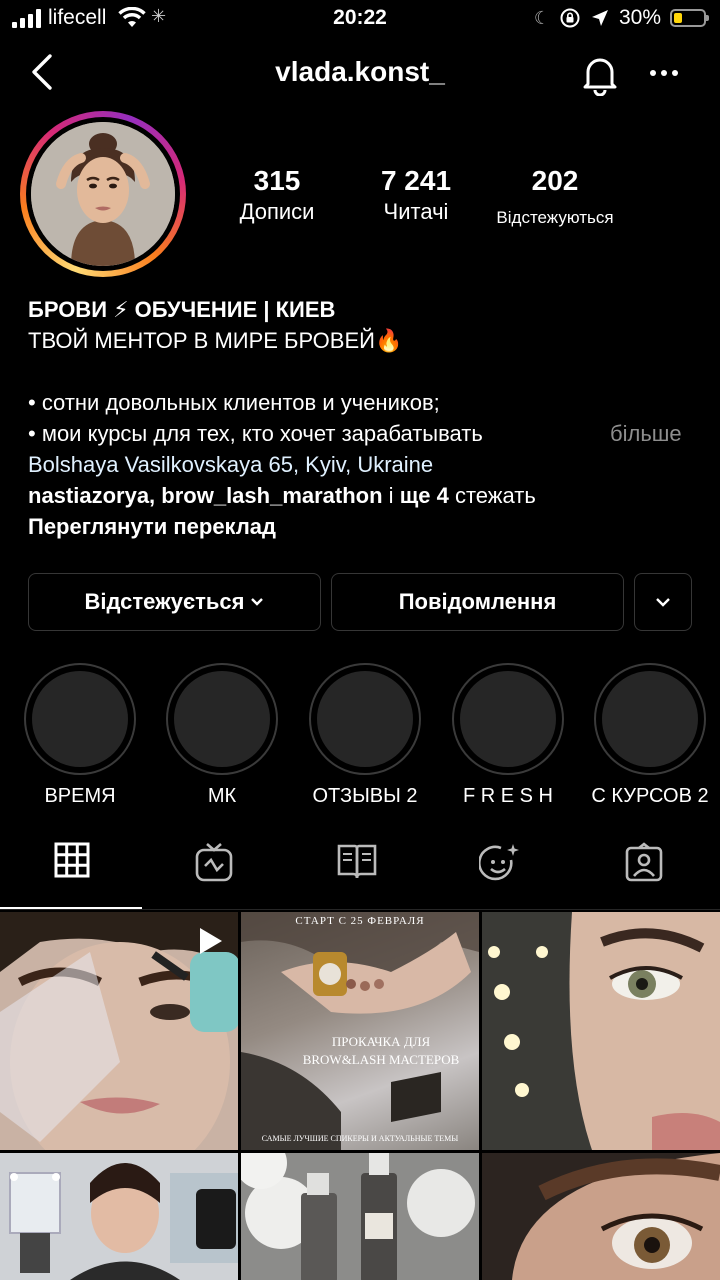  I want to click on tab-tagged, so click(644, 875).